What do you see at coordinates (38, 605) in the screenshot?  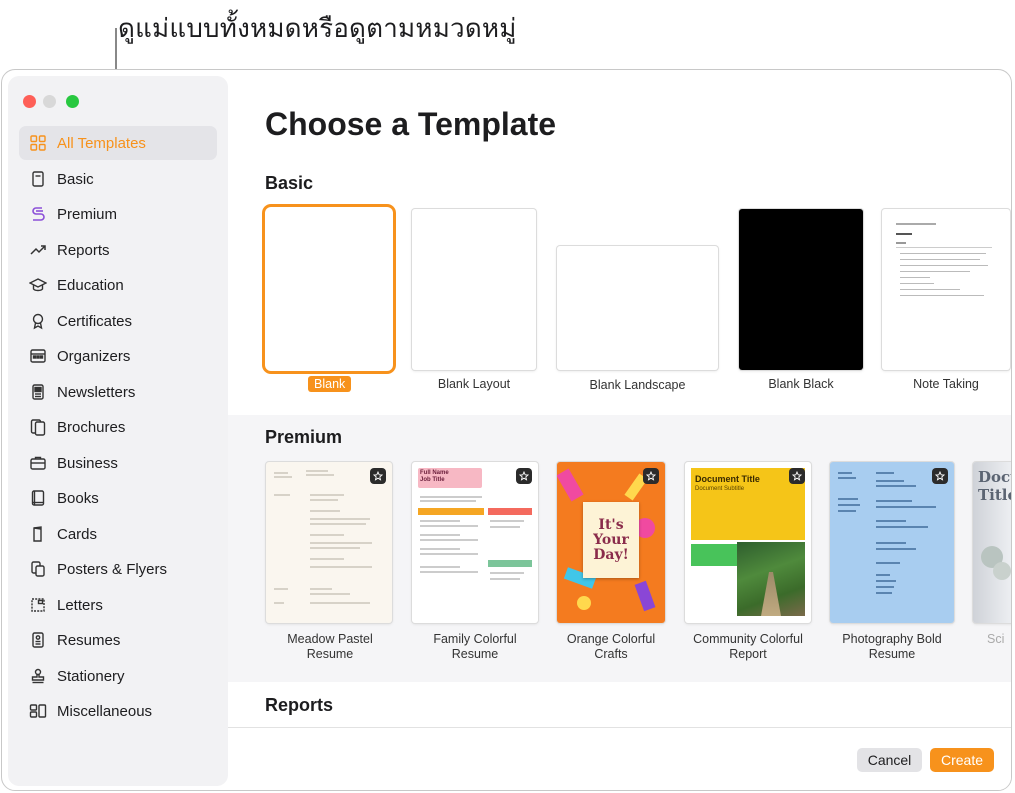 I see `letter-icon` at bounding box center [38, 605].